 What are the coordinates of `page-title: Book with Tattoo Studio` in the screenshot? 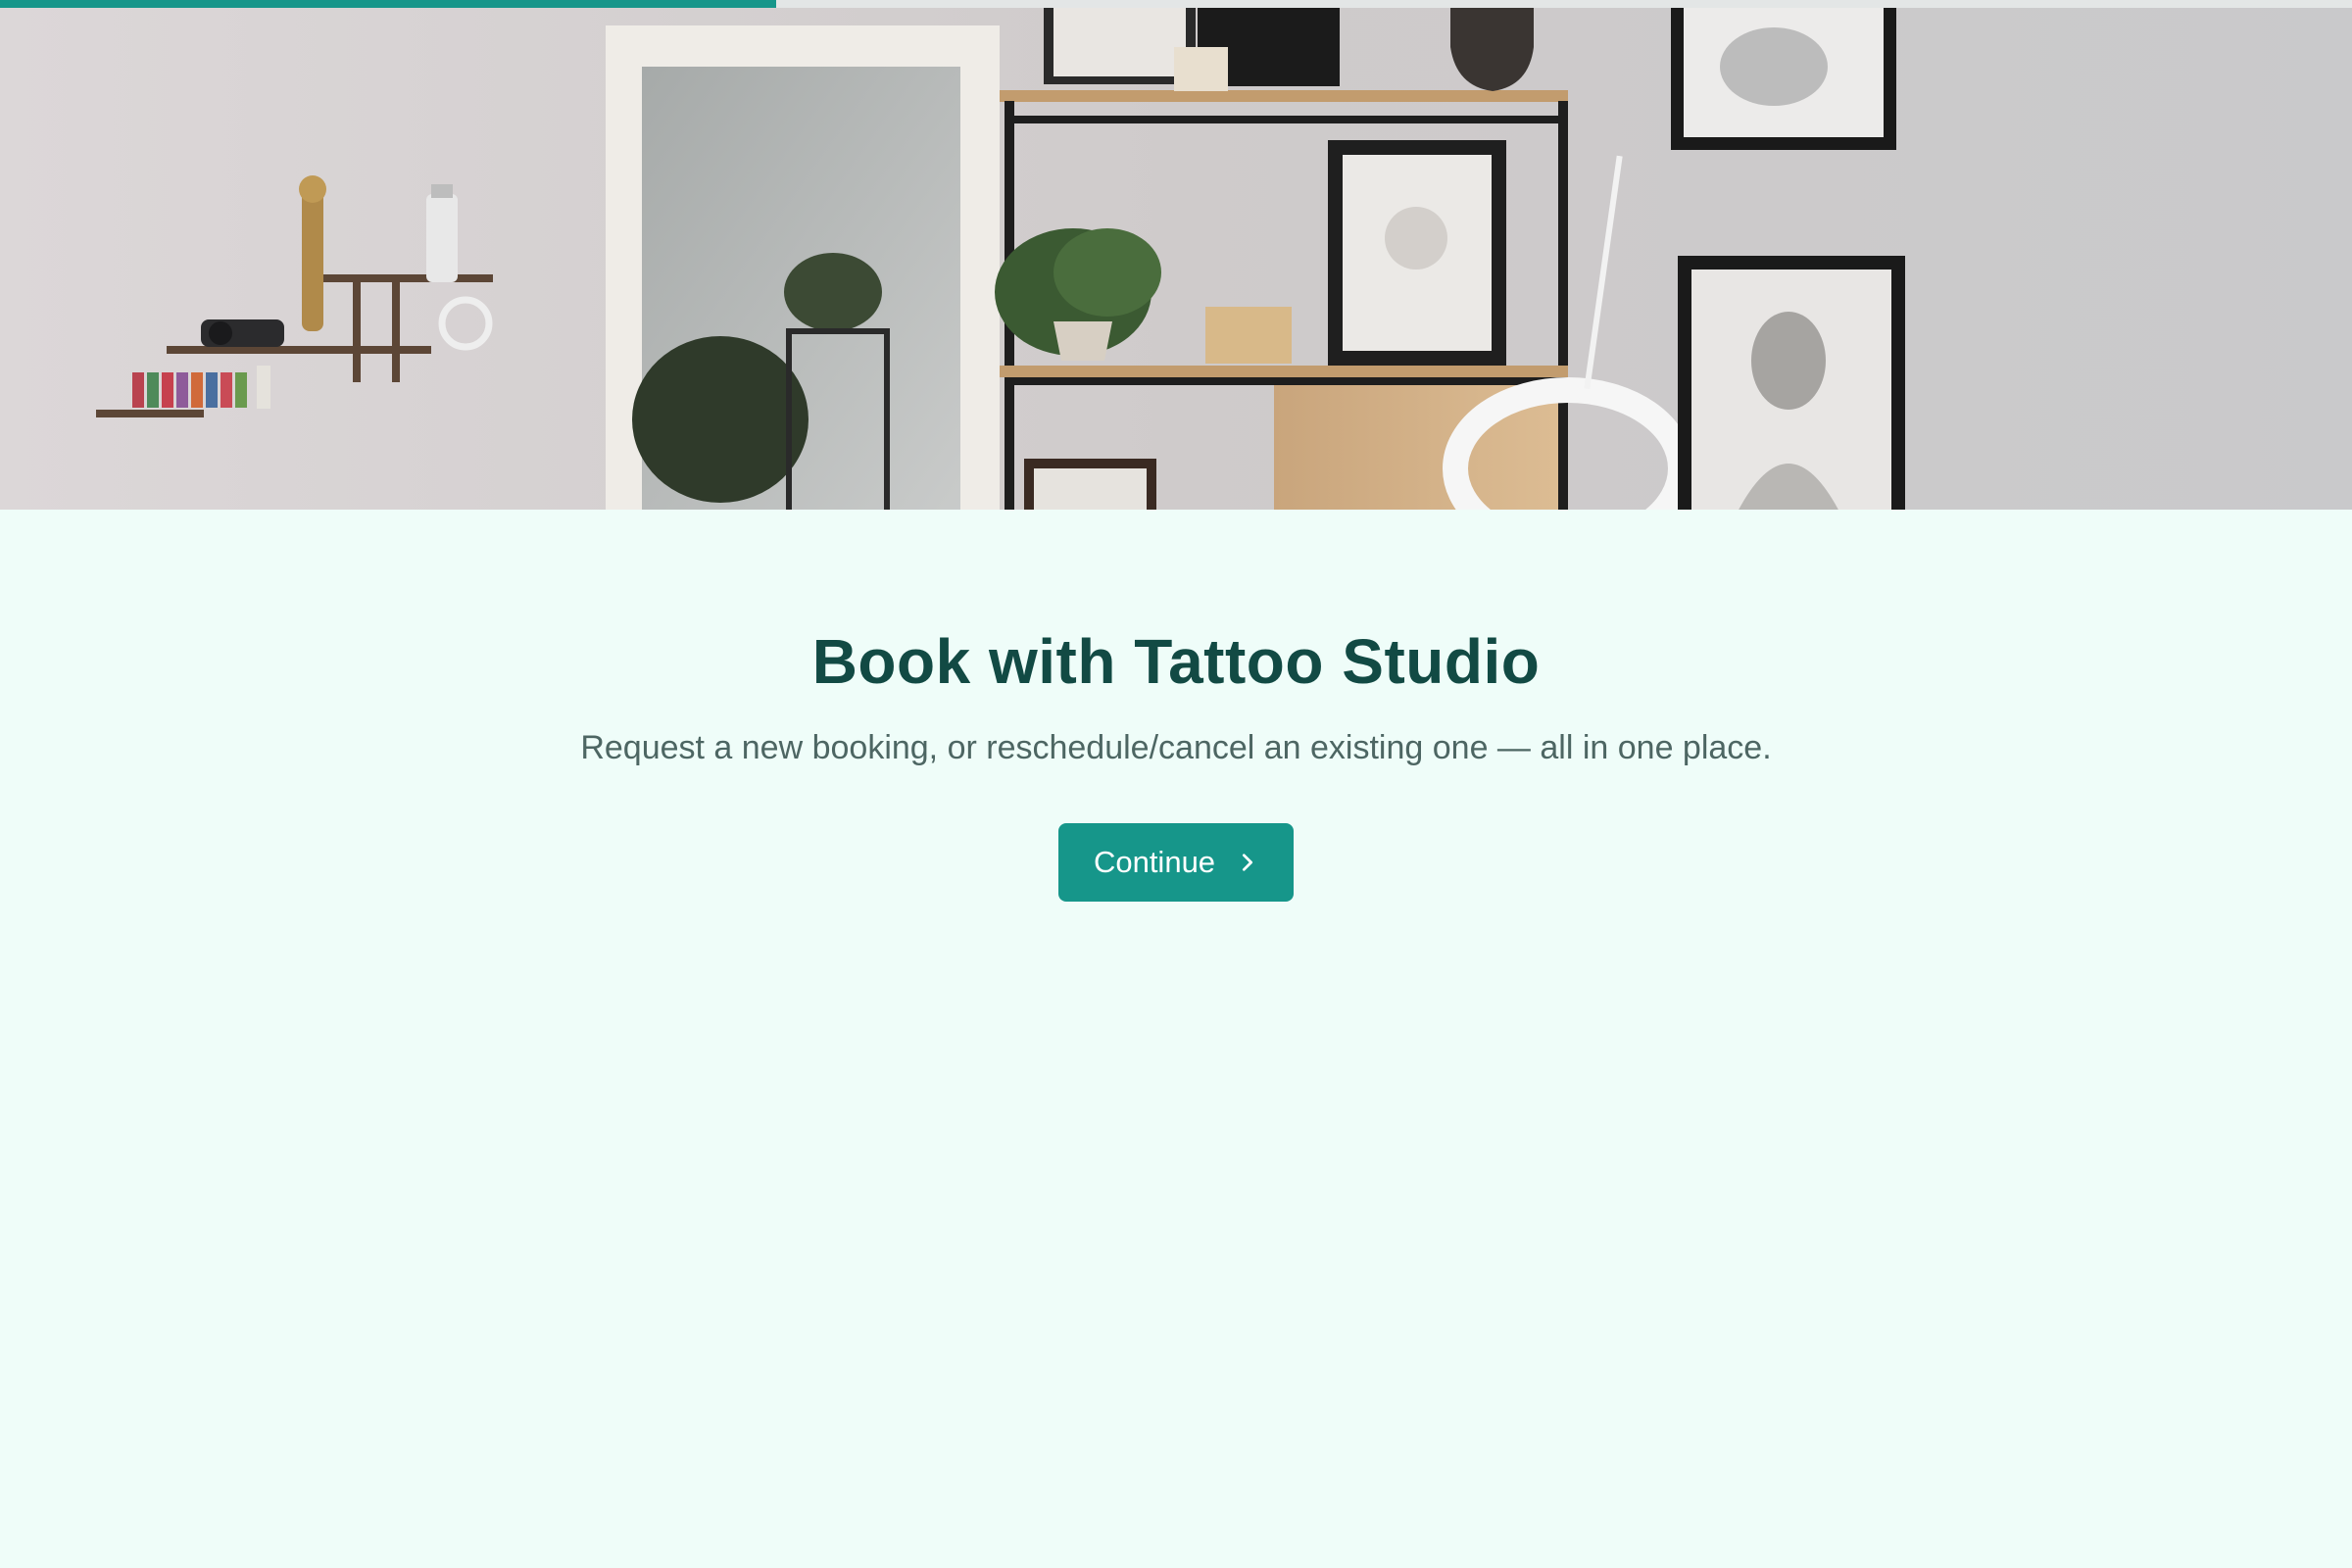 It's located at (1176, 661).